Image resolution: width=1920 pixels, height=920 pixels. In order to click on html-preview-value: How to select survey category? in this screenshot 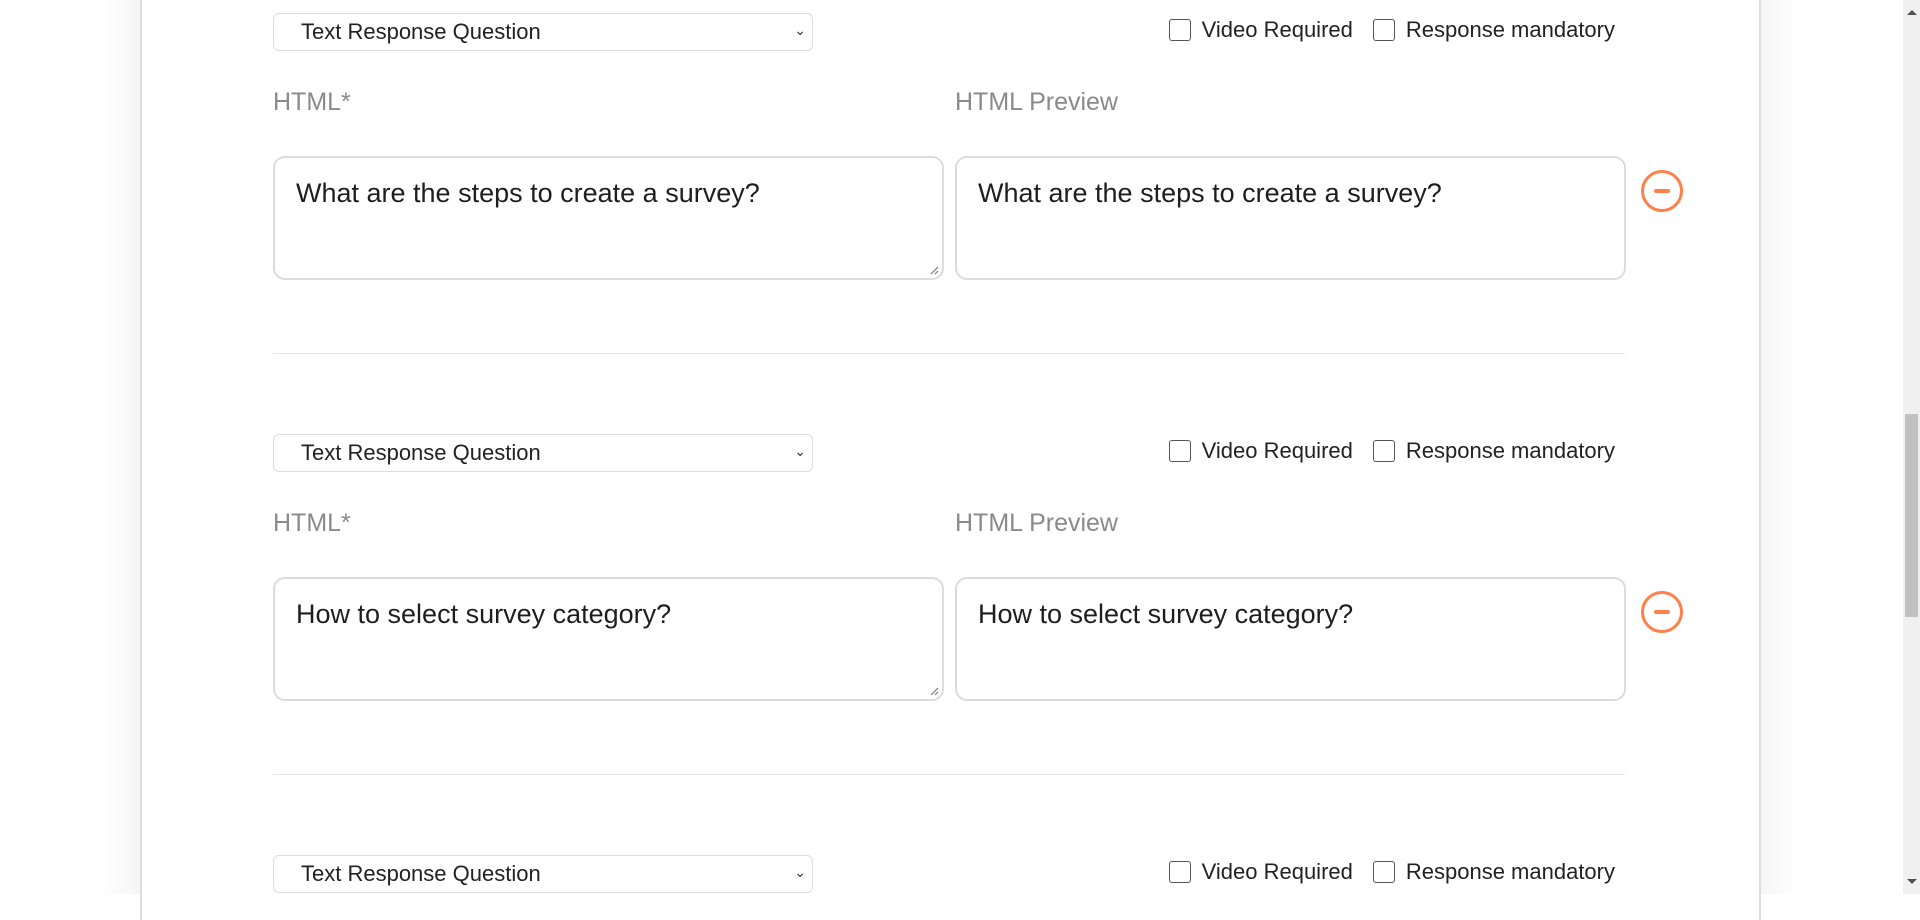, I will do `click(1166, 614)`.